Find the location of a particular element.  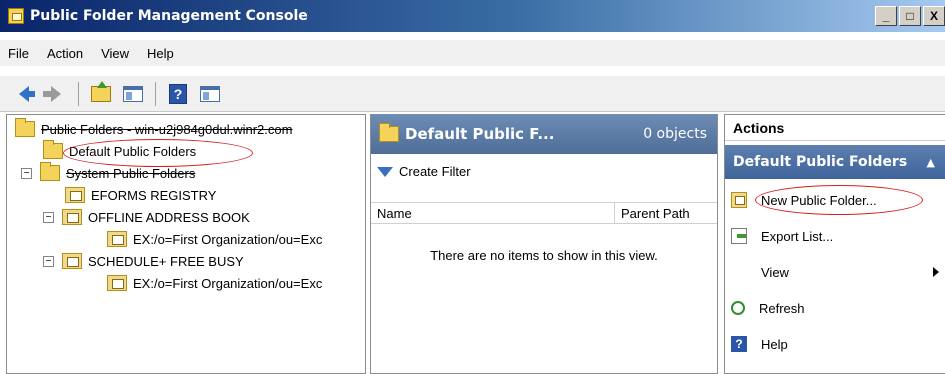

up-folder-icon is located at coordinates (101, 91).